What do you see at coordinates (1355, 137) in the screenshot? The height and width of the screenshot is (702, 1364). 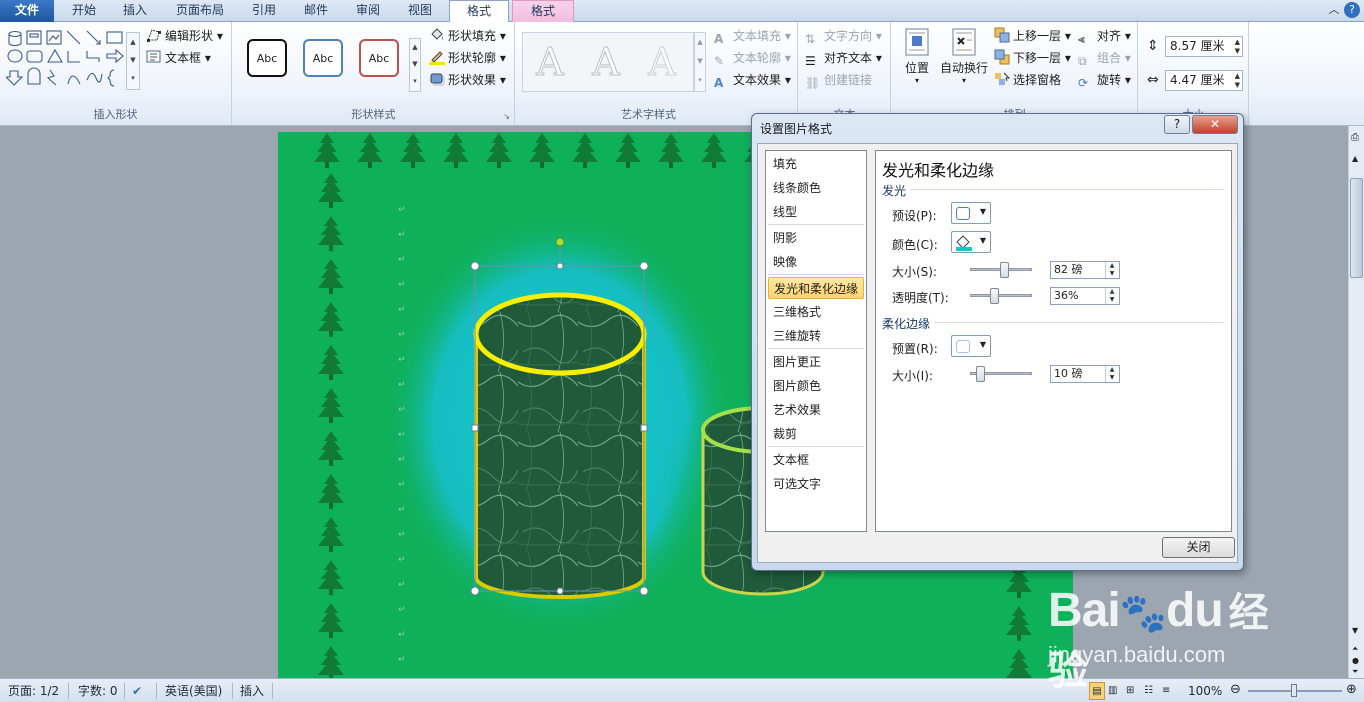 I see `ruler-toggle-icon: ⎙` at bounding box center [1355, 137].